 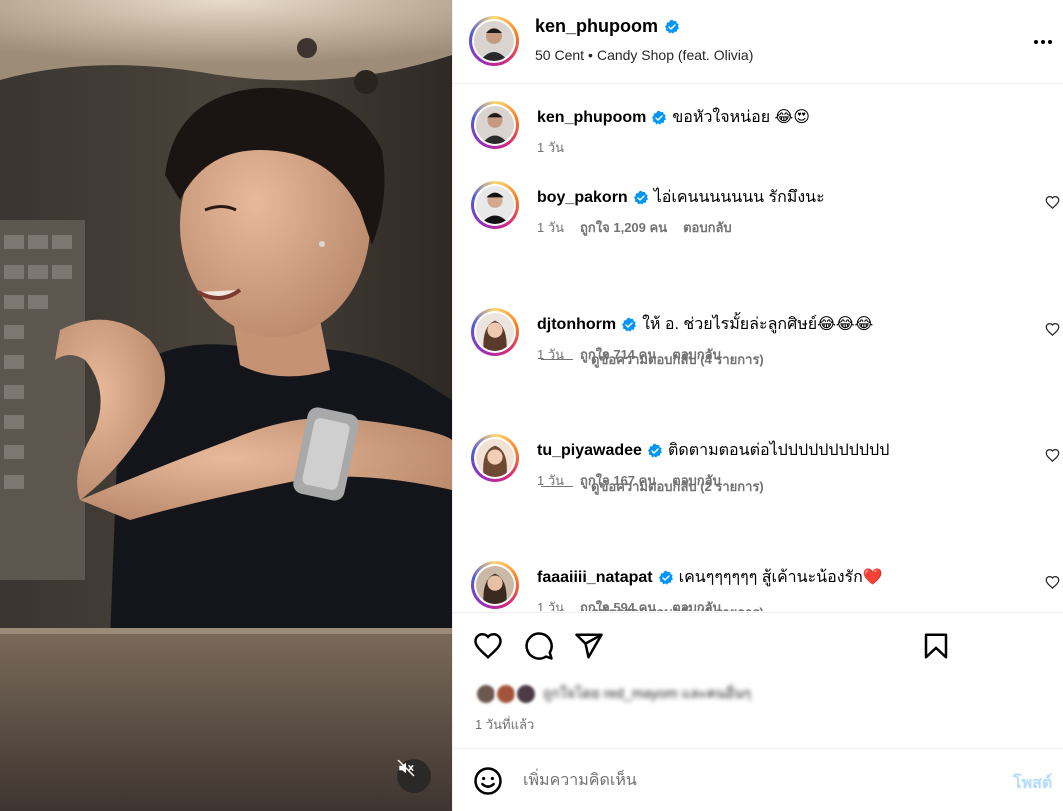 I want to click on author-username: ken_phupoom, so click(x=596, y=26).